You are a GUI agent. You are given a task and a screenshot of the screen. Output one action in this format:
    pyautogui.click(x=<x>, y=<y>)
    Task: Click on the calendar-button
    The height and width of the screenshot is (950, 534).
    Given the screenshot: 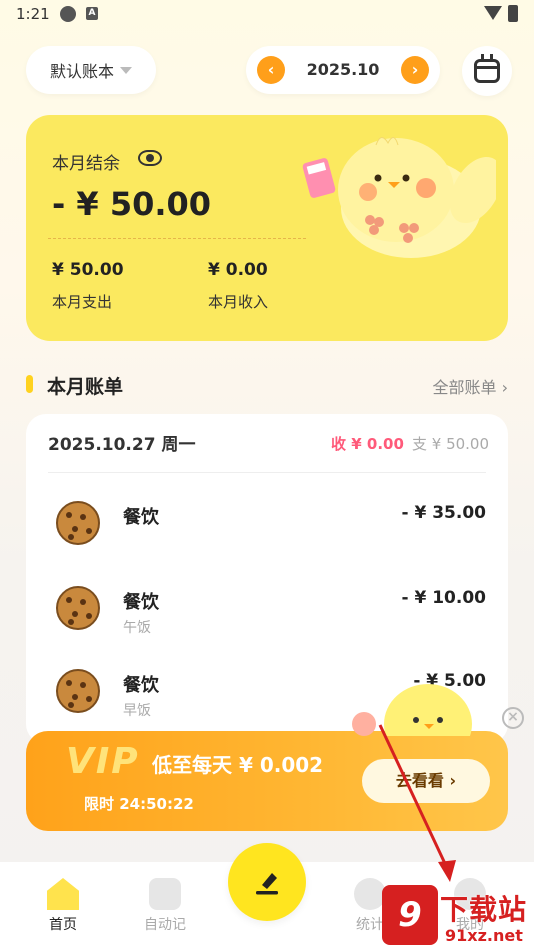 What is the action you would take?
    pyautogui.click(x=487, y=71)
    